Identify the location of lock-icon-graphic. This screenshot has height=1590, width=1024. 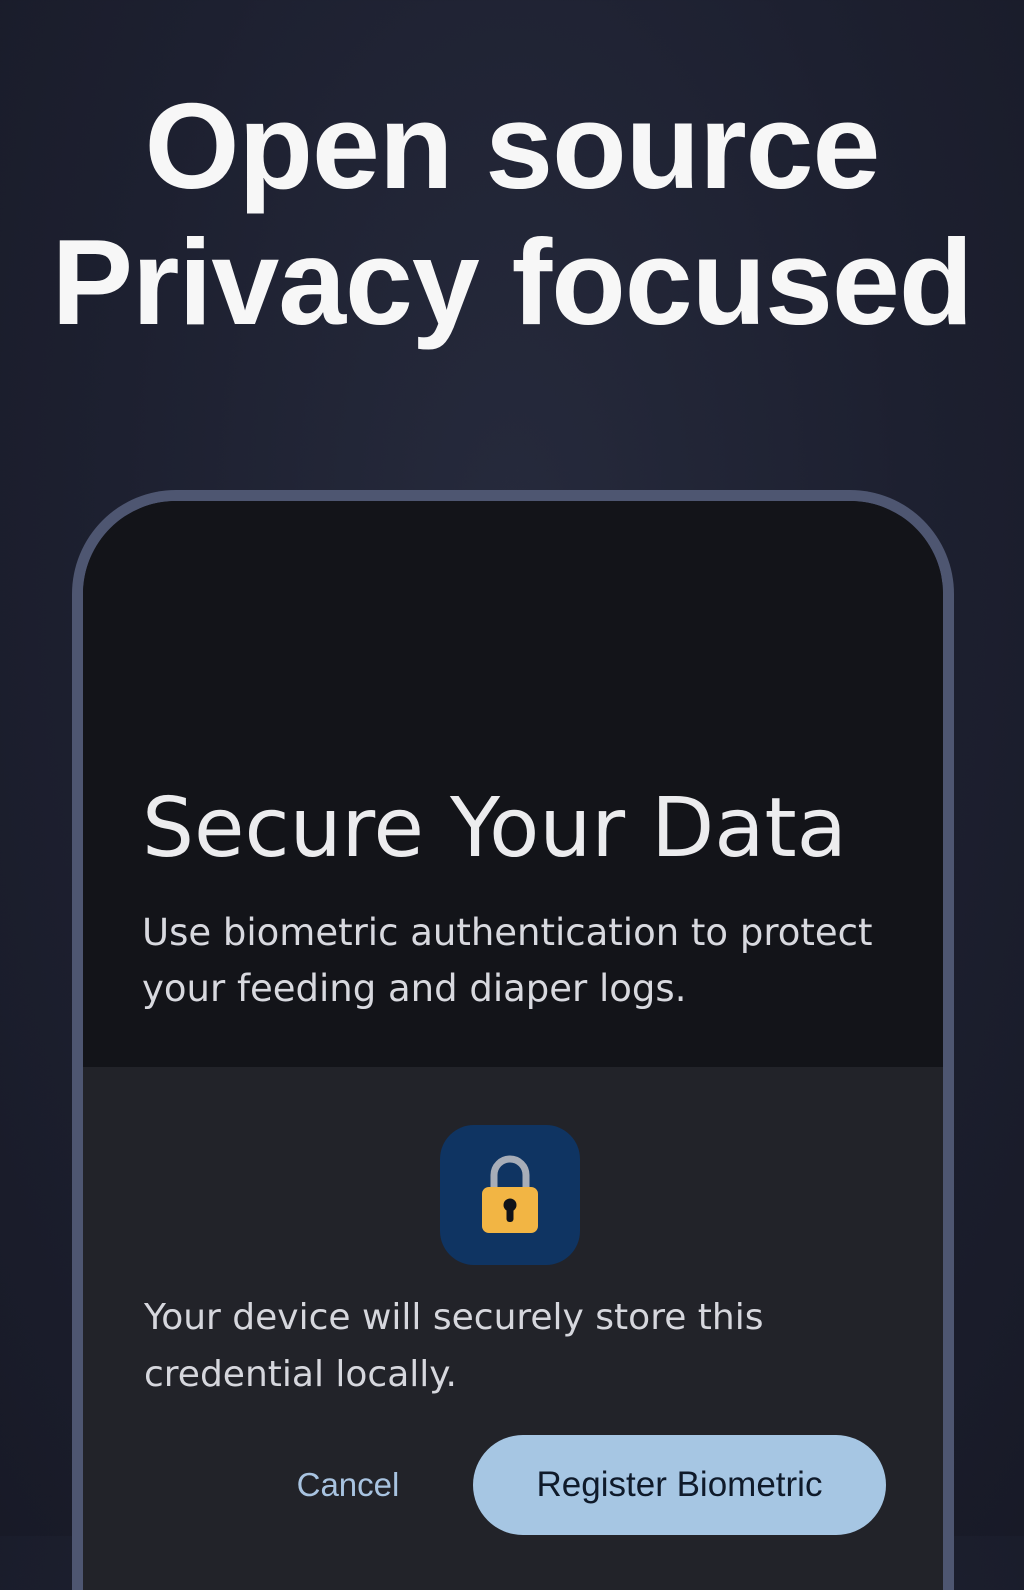
(510, 1194).